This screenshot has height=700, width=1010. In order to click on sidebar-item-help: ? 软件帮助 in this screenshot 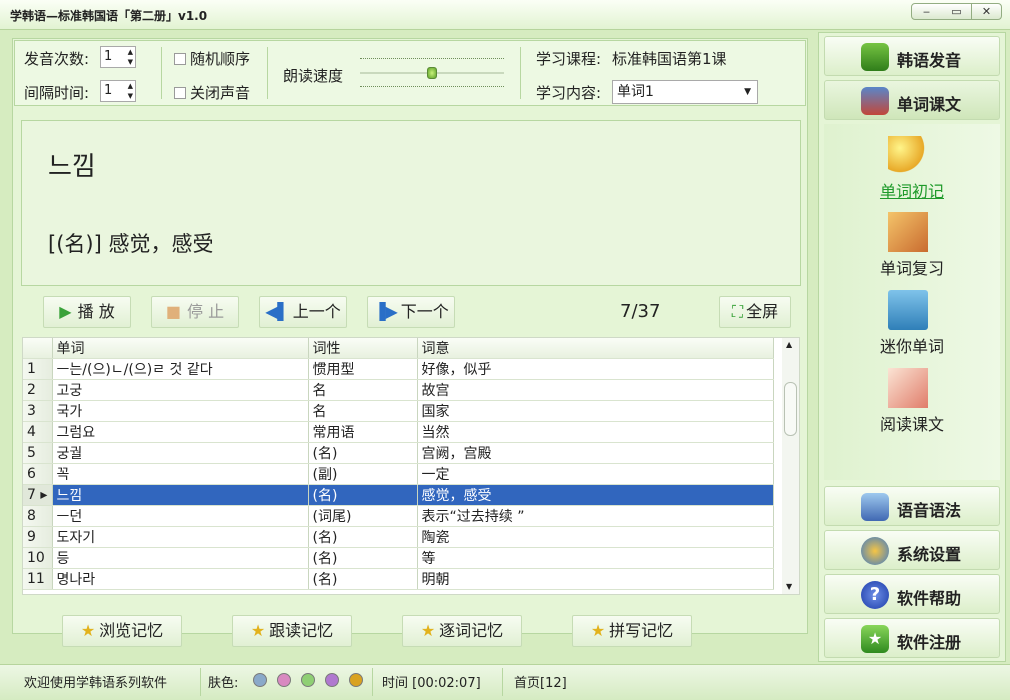, I will do `click(912, 594)`.